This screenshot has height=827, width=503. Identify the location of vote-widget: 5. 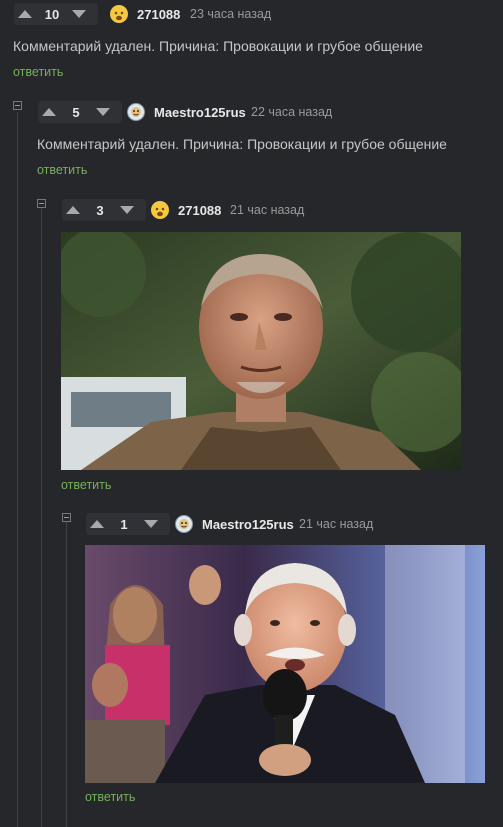
(80, 112).